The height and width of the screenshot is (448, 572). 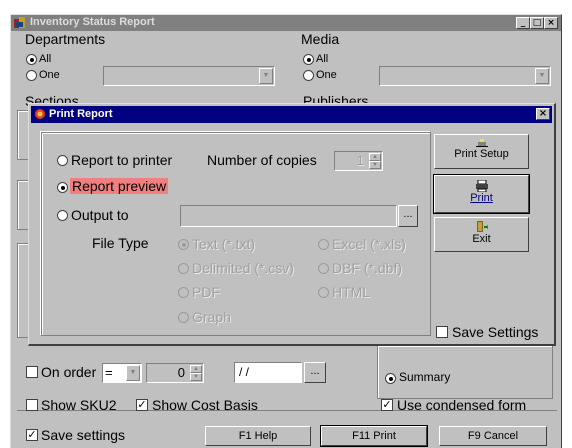 What do you see at coordinates (322, 59) in the screenshot?
I see `media-all-label: All` at bounding box center [322, 59].